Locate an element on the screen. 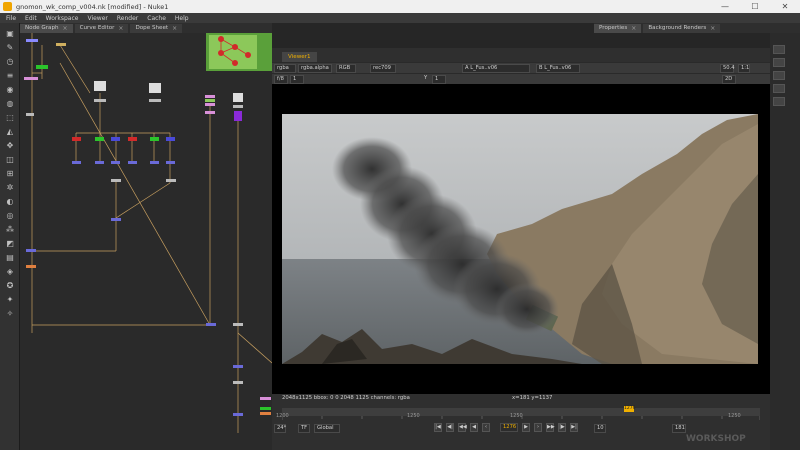  image-icon: ▣ is located at coordinates (10, 33).